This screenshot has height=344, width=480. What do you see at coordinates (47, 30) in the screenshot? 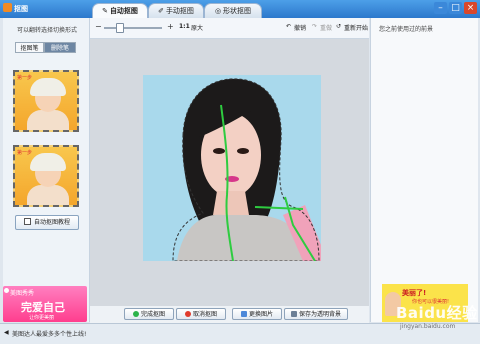
I see `hint-text: 可以翻转选择切换形式` at bounding box center [47, 30].